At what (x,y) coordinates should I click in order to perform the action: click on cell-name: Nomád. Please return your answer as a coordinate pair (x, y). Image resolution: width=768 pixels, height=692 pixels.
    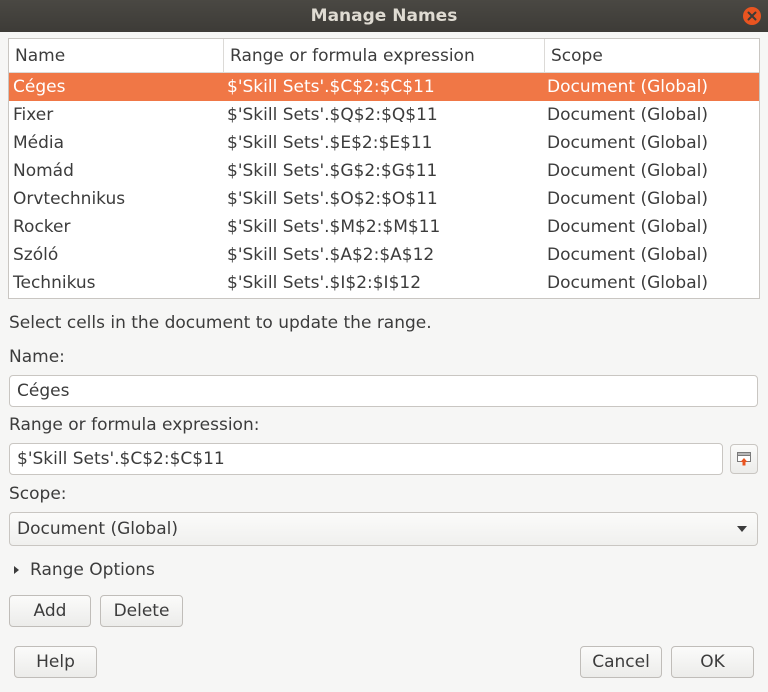
    Looking at the image, I should click on (43, 171).